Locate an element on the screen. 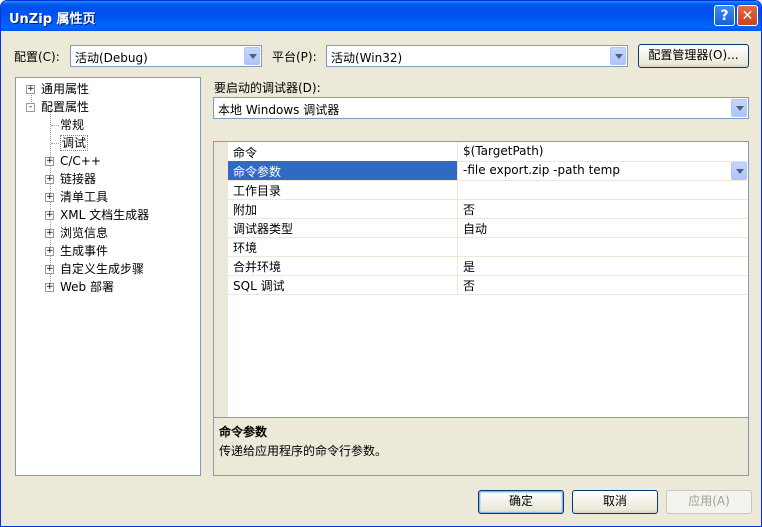  tree-node-label: 配置属性 is located at coordinates (65, 107).